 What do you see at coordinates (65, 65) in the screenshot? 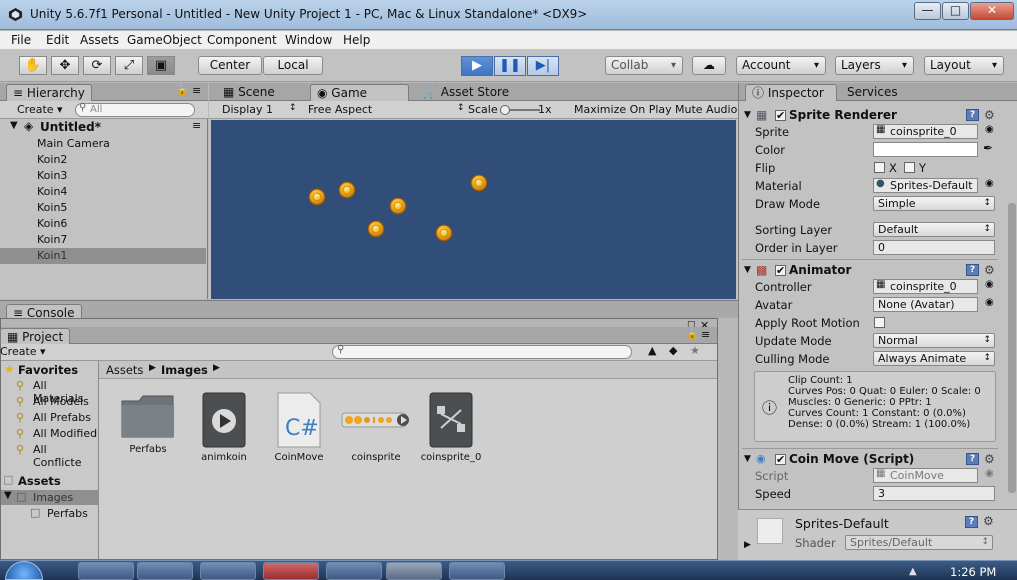
I see `move-tool-icon: ✥` at bounding box center [65, 65].